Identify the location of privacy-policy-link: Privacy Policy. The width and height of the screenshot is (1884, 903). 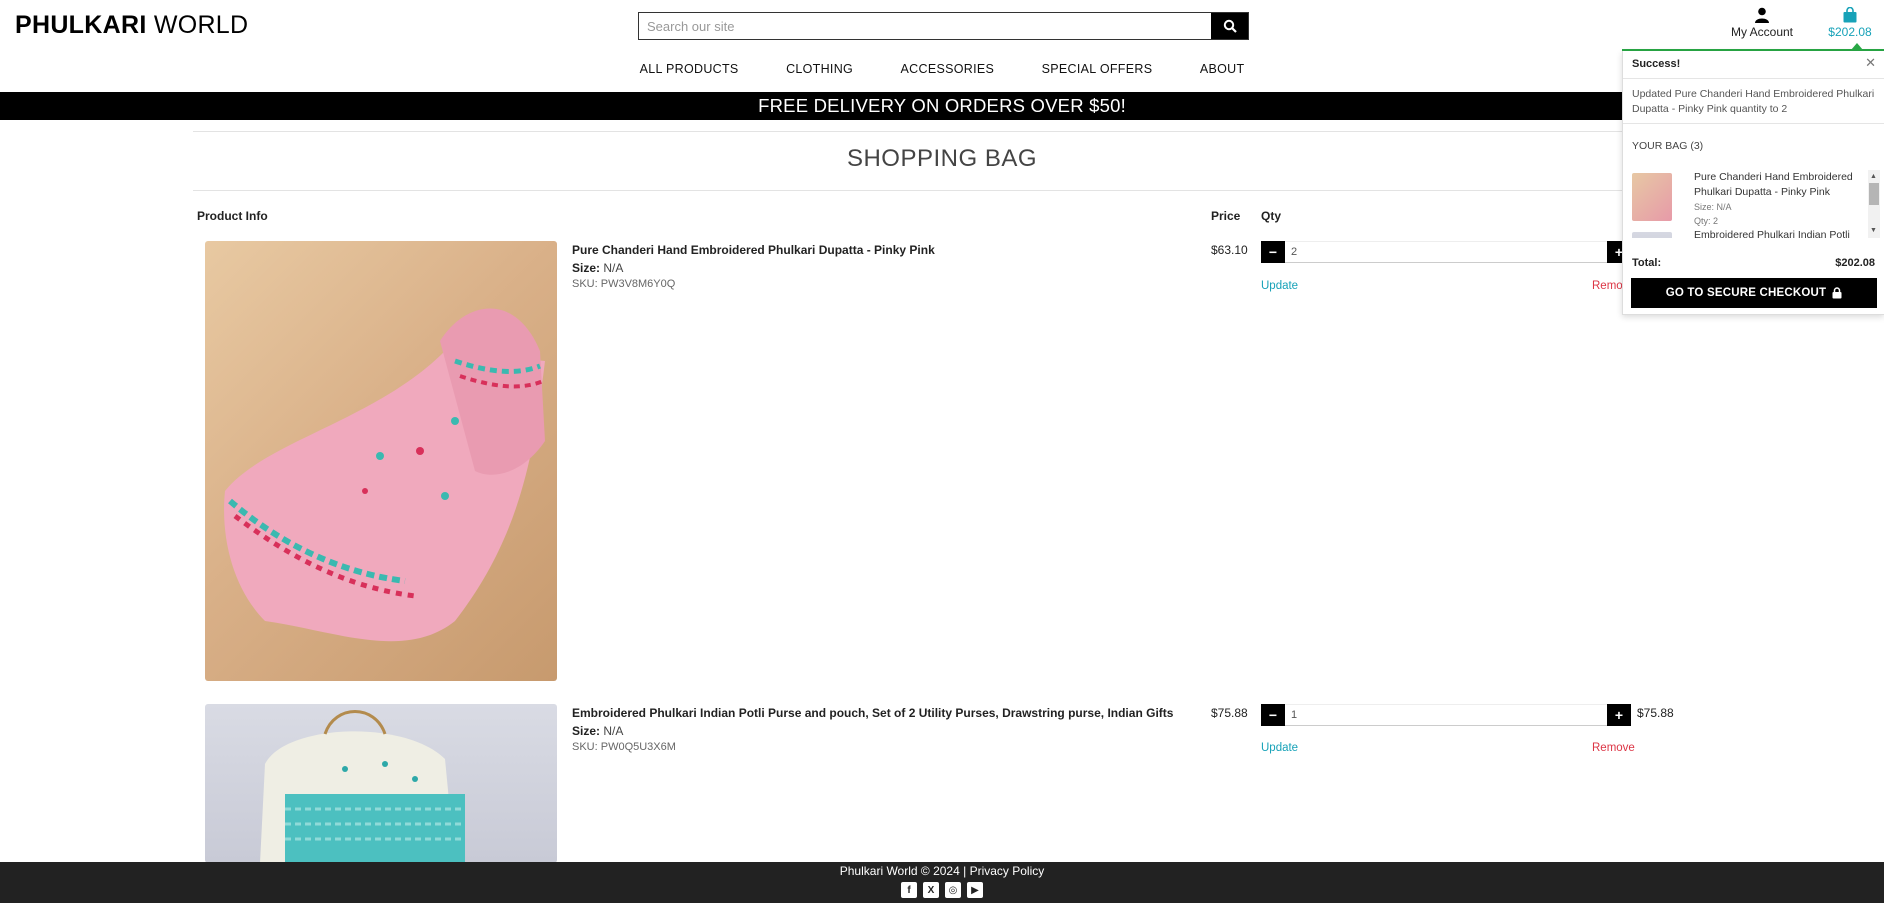
(1007, 871).